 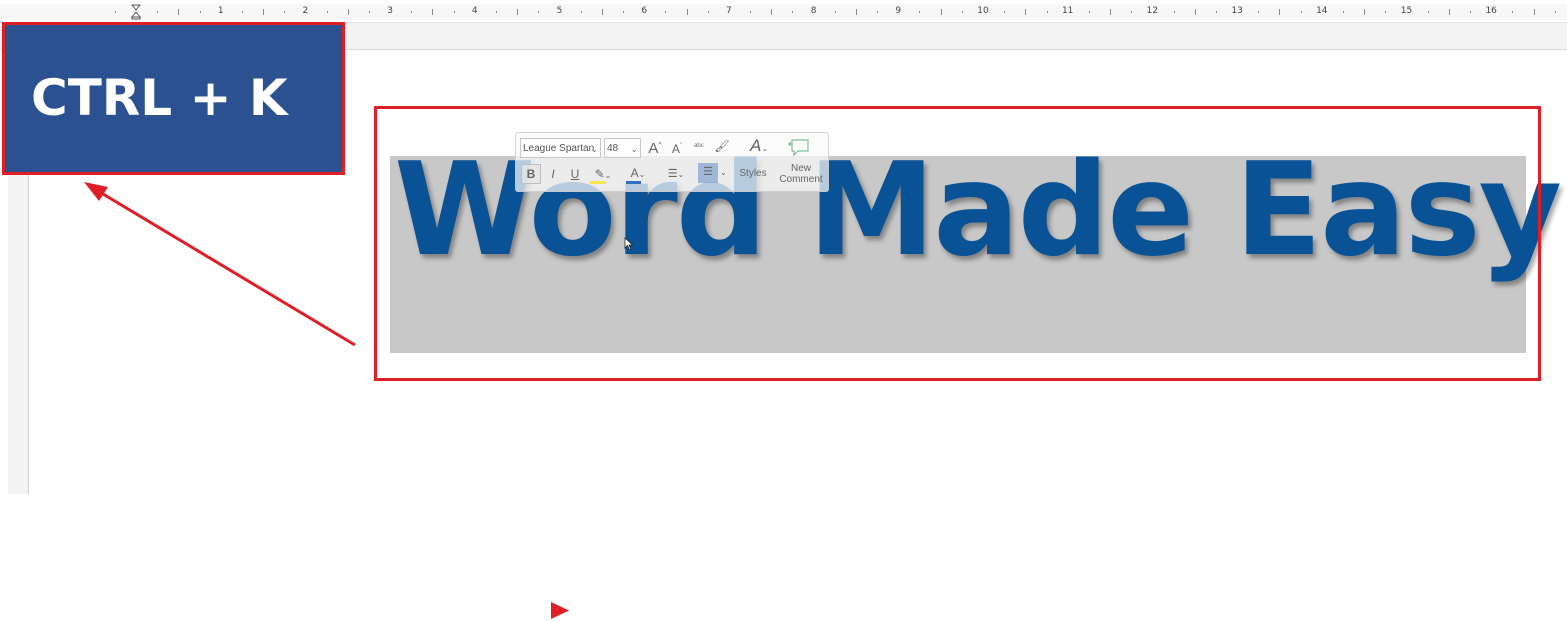 What do you see at coordinates (634, 173) in the screenshot?
I see `font-color-icon: A` at bounding box center [634, 173].